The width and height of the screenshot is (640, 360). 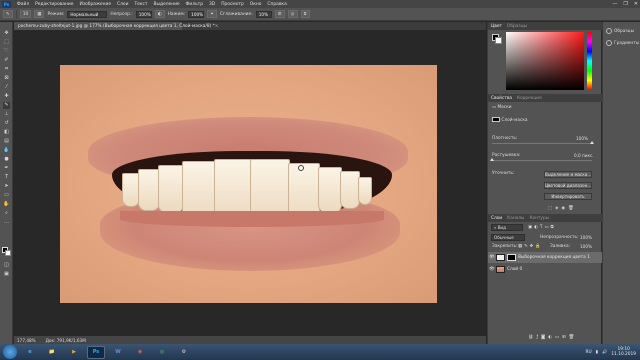 What do you see at coordinates (597, 352) in the screenshot?
I see `network-icon: ▮` at bounding box center [597, 352].